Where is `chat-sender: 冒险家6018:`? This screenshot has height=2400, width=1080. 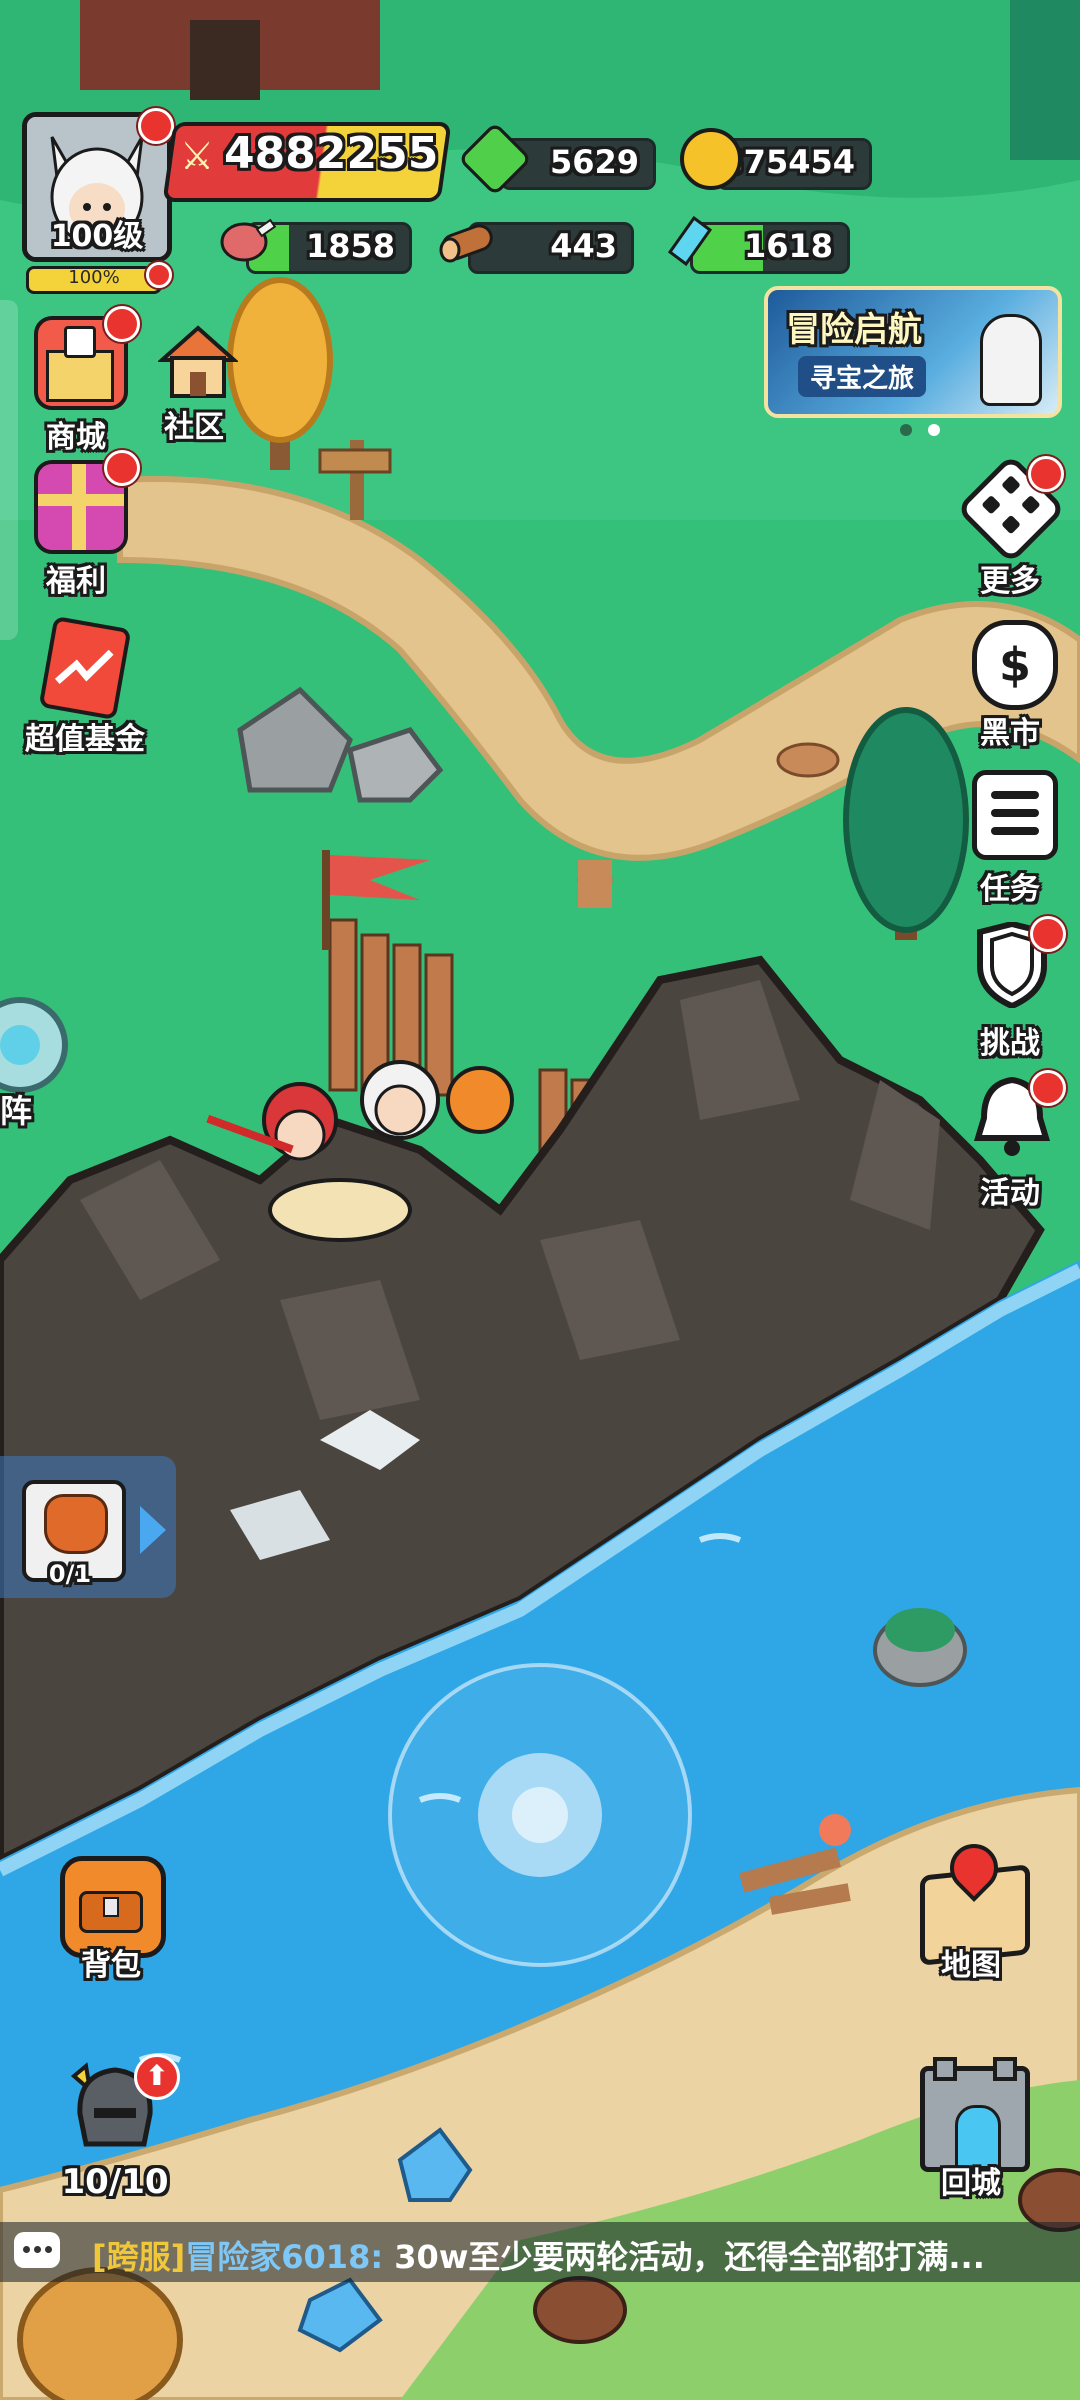
chat-sender: 冒险家6018: is located at coordinates (284, 2257).